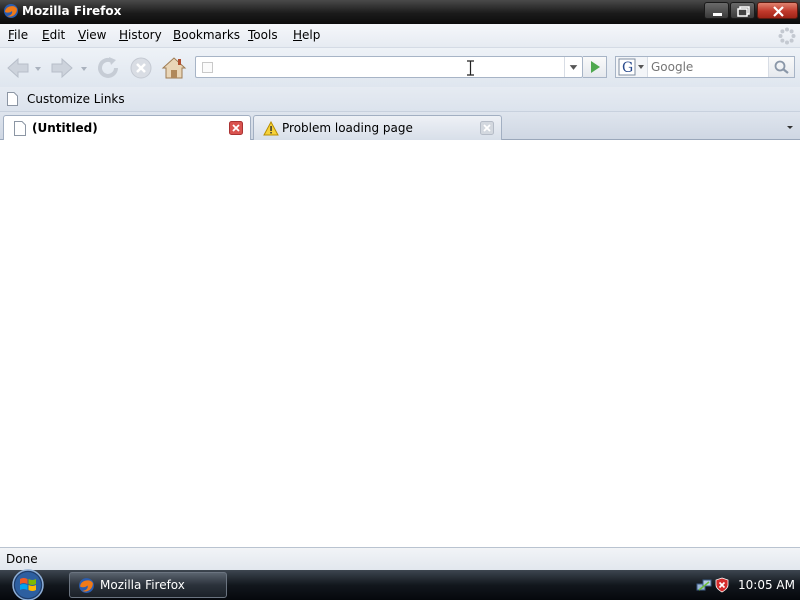 The image size is (800, 600). What do you see at coordinates (174, 68) in the screenshot?
I see `home-icon` at bounding box center [174, 68].